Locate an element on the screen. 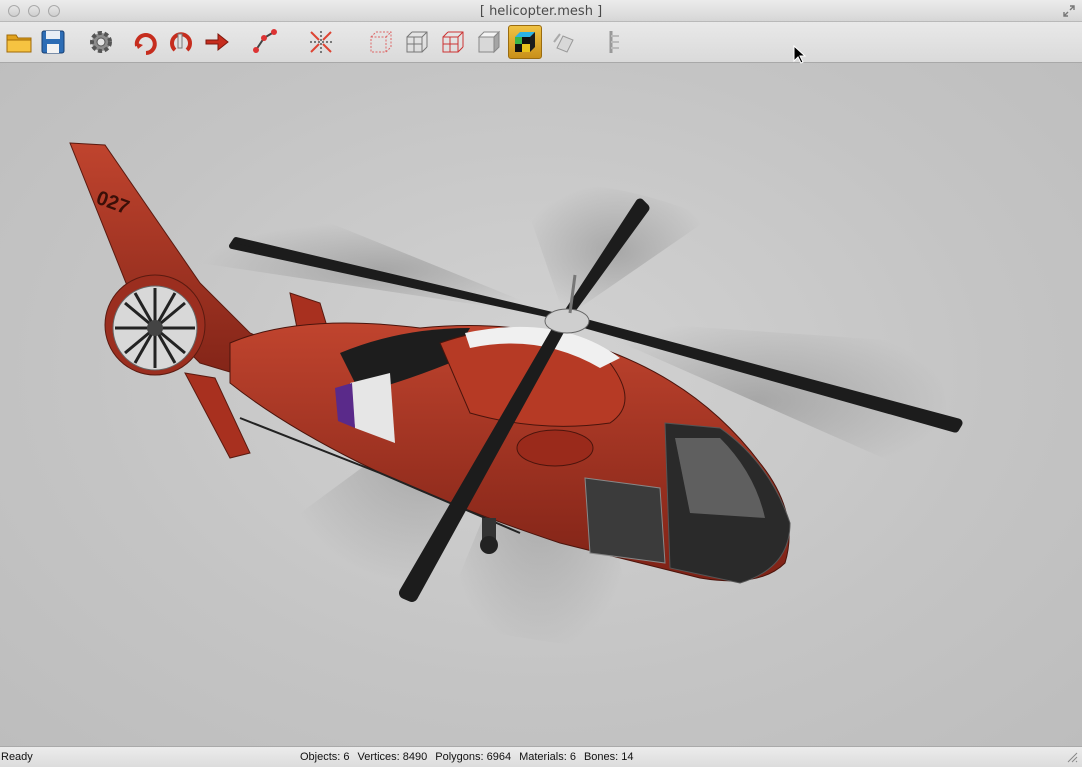 The width and height of the screenshot is (1082, 767). fullscreen-icon is located at coordinates (1069, 11).